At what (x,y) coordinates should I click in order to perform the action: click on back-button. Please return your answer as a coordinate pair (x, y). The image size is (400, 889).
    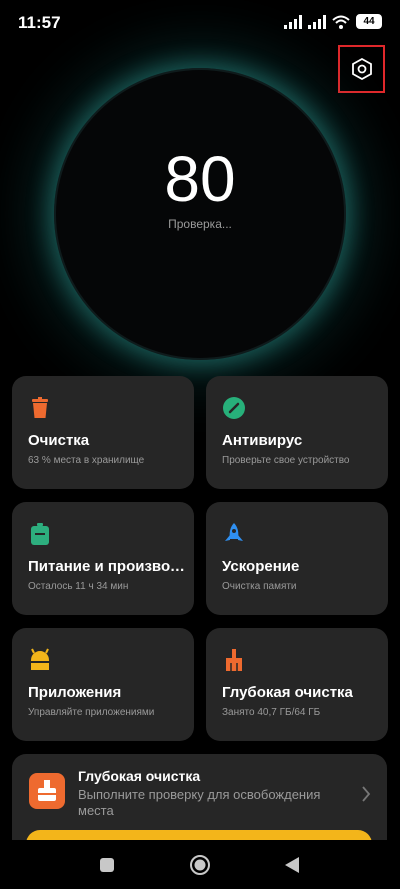
    Looking at the image, I should click on (292, 865).